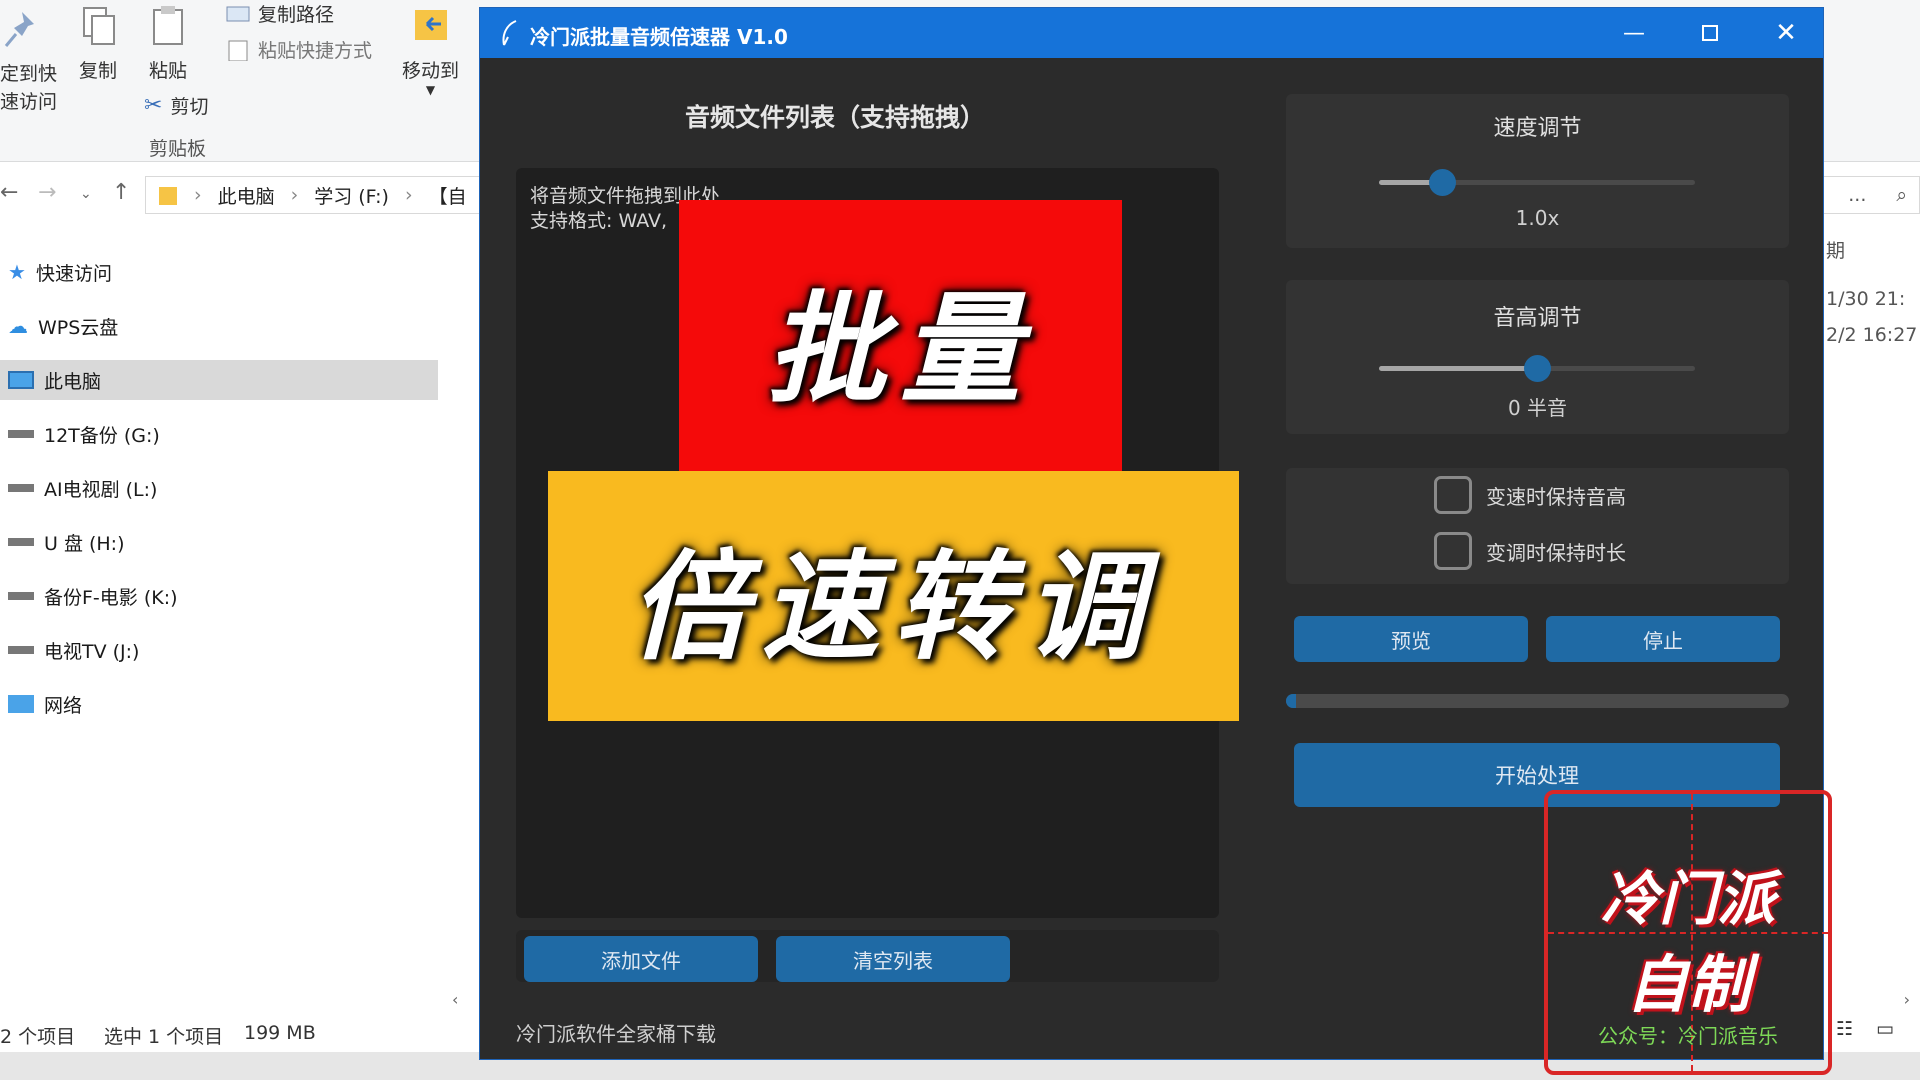  I want to click on pin-label: 定到快 速访问, so click(29, 88).